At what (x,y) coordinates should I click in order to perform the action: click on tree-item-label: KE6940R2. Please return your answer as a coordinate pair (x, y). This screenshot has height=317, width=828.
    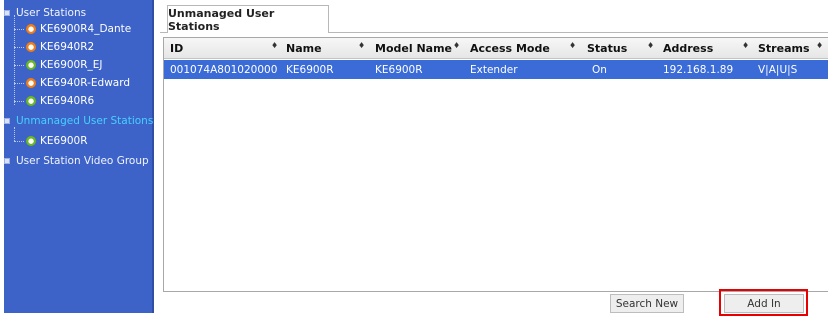
    Looking at the image, I should click on (67, 47).